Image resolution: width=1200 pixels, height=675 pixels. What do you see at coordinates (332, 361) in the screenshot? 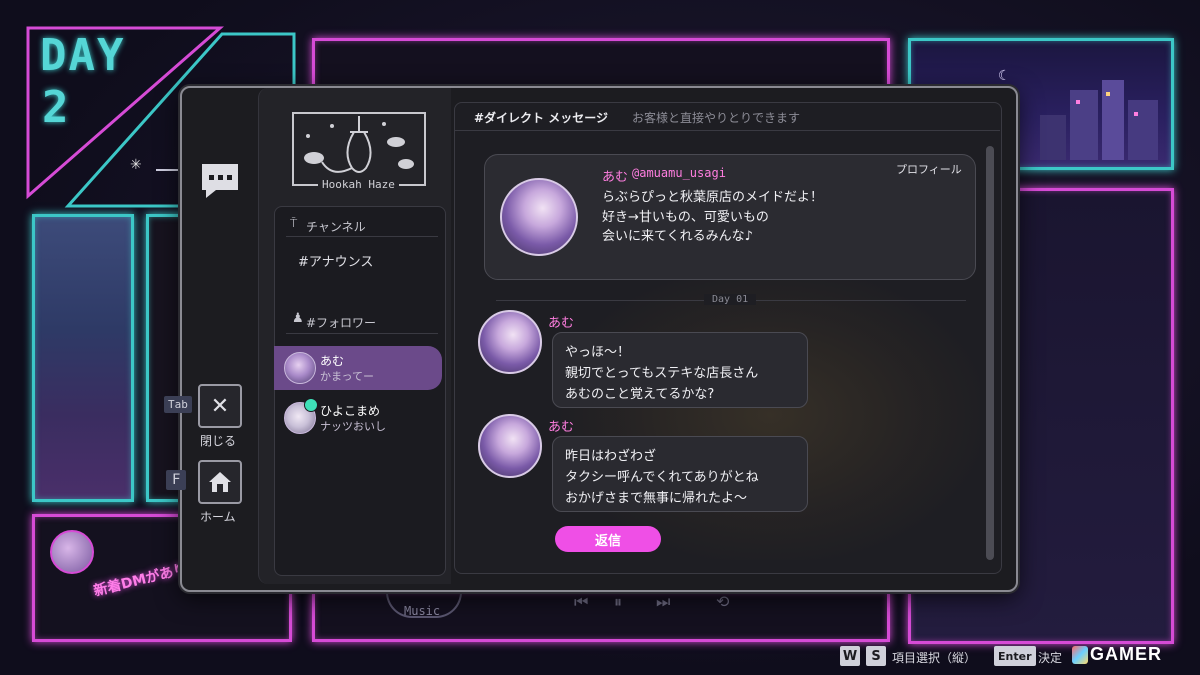
I see `follower-name: あむ` at bounding box center [332, 361].